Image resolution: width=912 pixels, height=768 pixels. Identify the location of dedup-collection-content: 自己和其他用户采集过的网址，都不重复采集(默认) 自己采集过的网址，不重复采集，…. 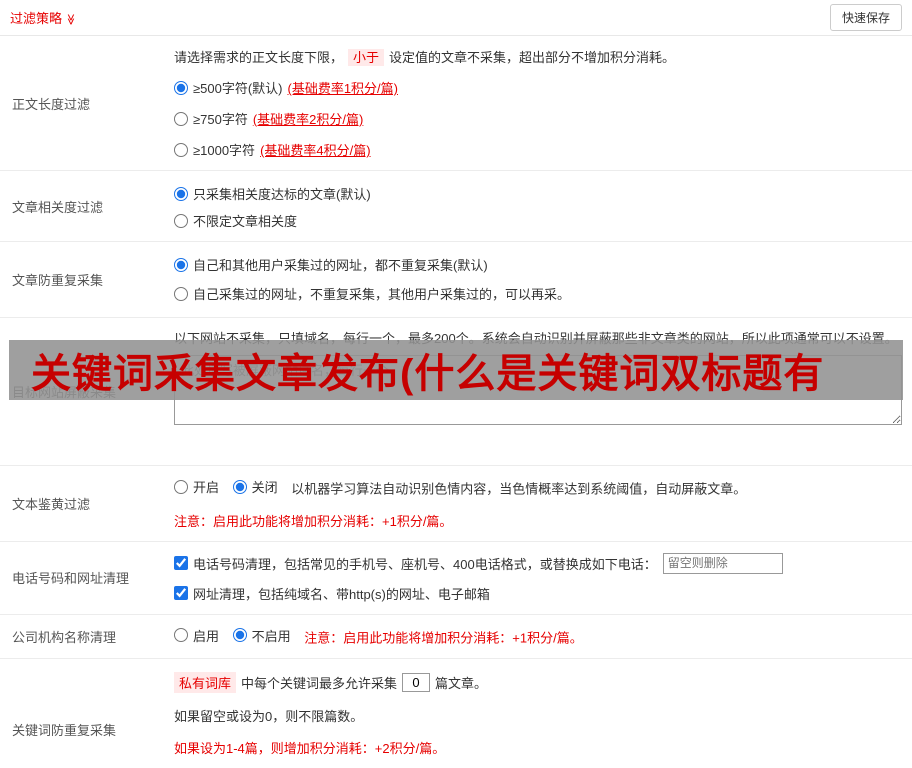
(541, 279).